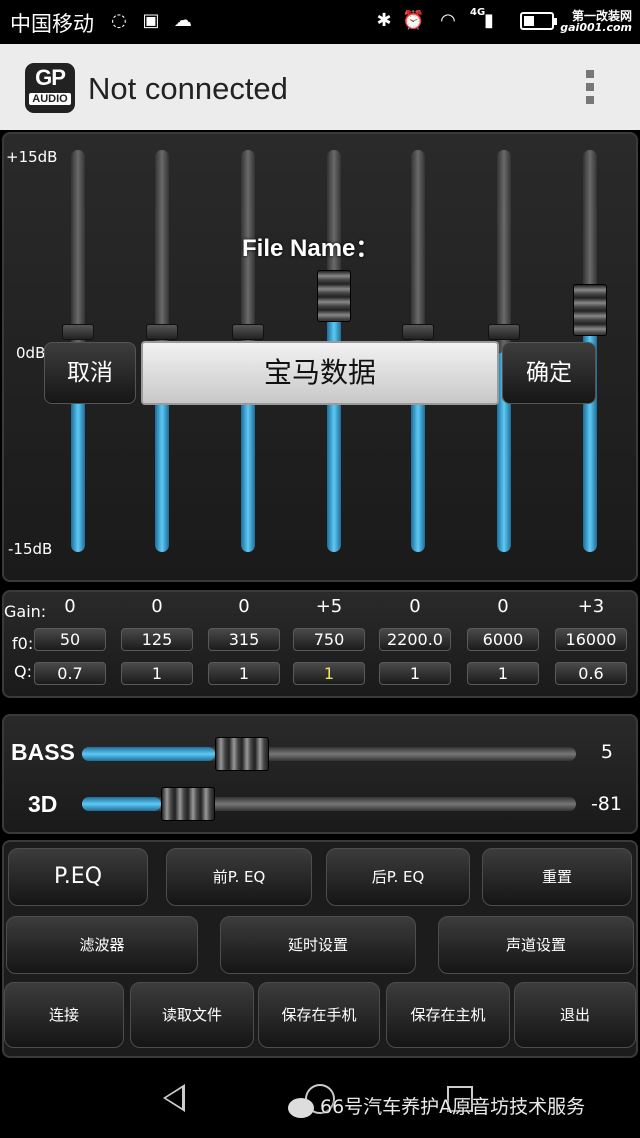 This screenshot has width=640, height=1138. What do you see at coordinates (157, 639) in the screenshot?
I see `band-f0-field: 125` at bounding box center [157, 639].